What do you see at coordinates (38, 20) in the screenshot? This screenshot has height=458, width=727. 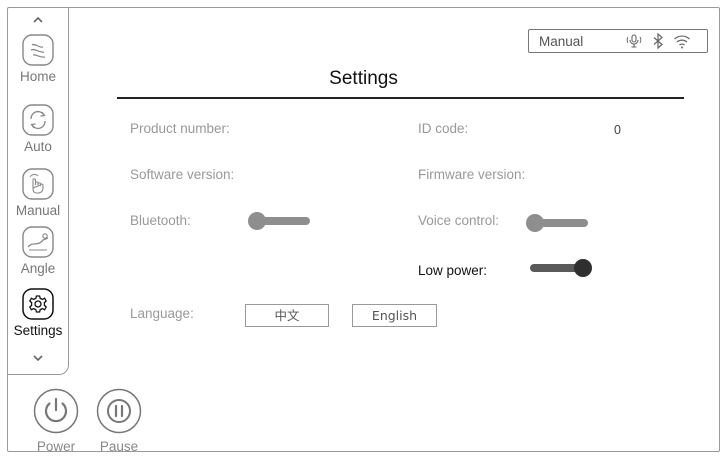 I see `scroll-up-icon` at bounding box center [38, 20].